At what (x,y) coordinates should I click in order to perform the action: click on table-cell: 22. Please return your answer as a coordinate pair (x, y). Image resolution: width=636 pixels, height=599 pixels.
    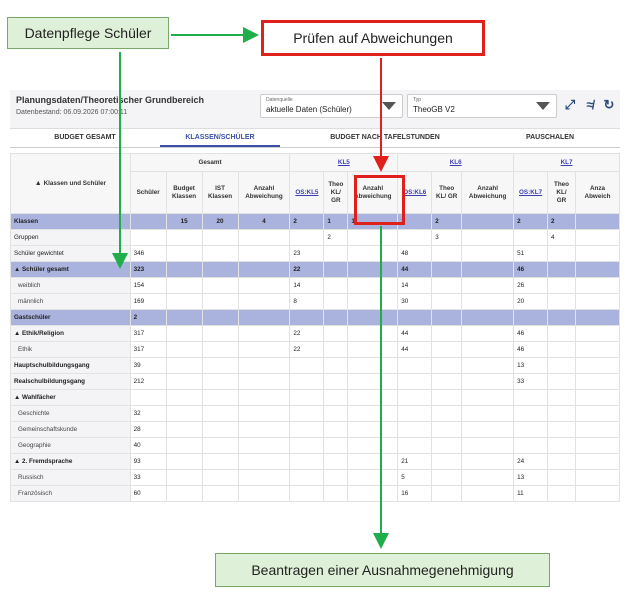
    Looking at the image, I should click on (307, 333).